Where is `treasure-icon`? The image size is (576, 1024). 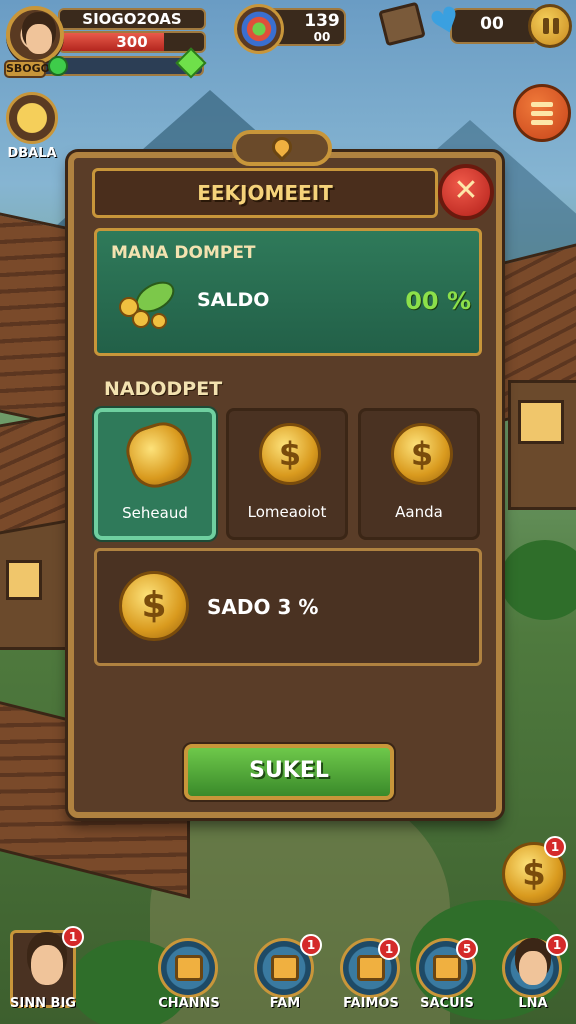 treasure-icon is located at coordinates (285, 968).